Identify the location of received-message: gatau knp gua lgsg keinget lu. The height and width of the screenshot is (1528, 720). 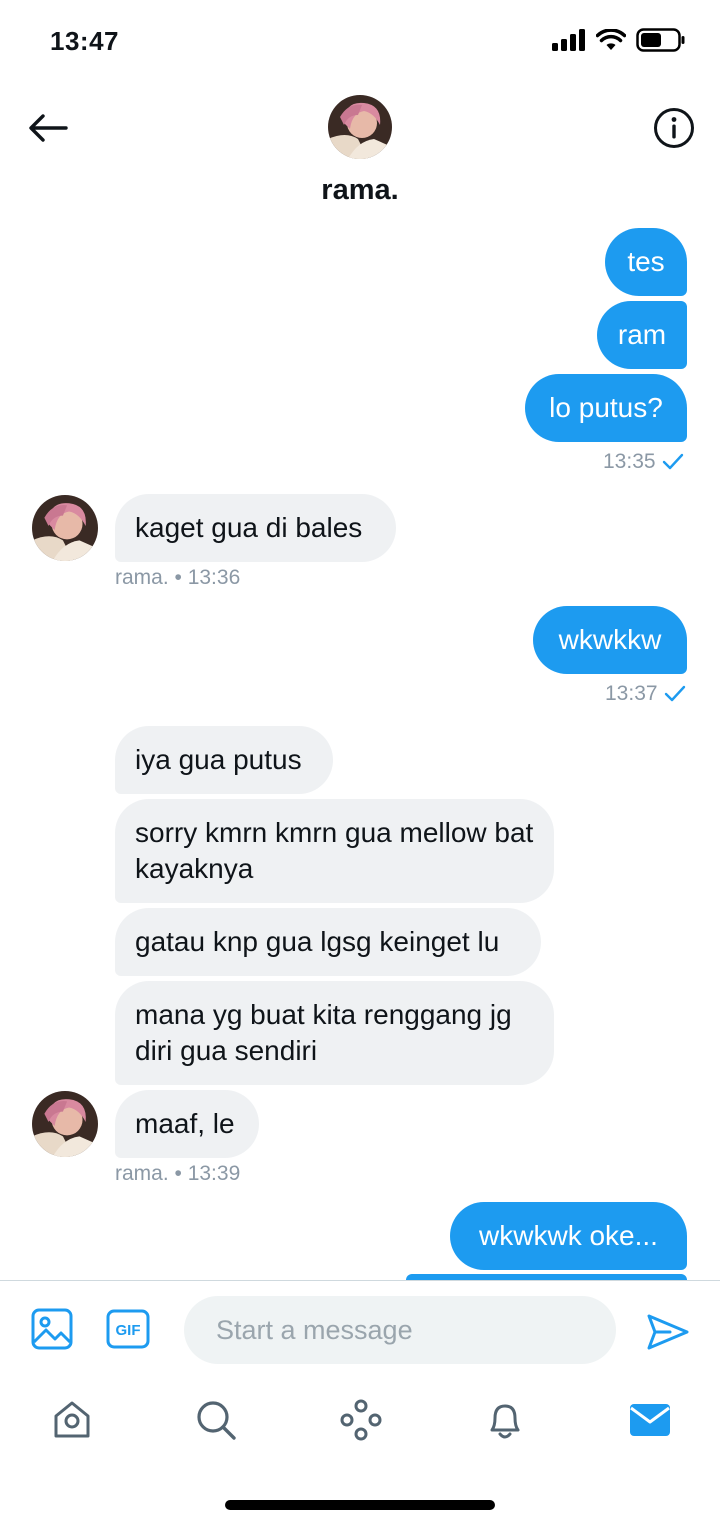
(328, 942).